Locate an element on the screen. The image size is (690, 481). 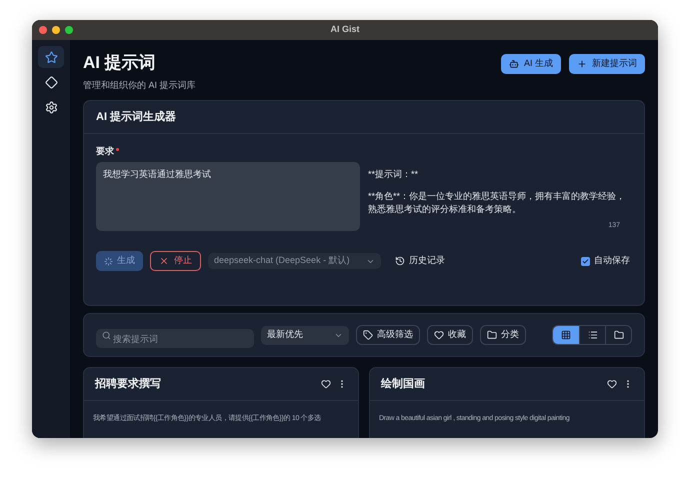
diamond-icon is located at coordinates (51, 82).